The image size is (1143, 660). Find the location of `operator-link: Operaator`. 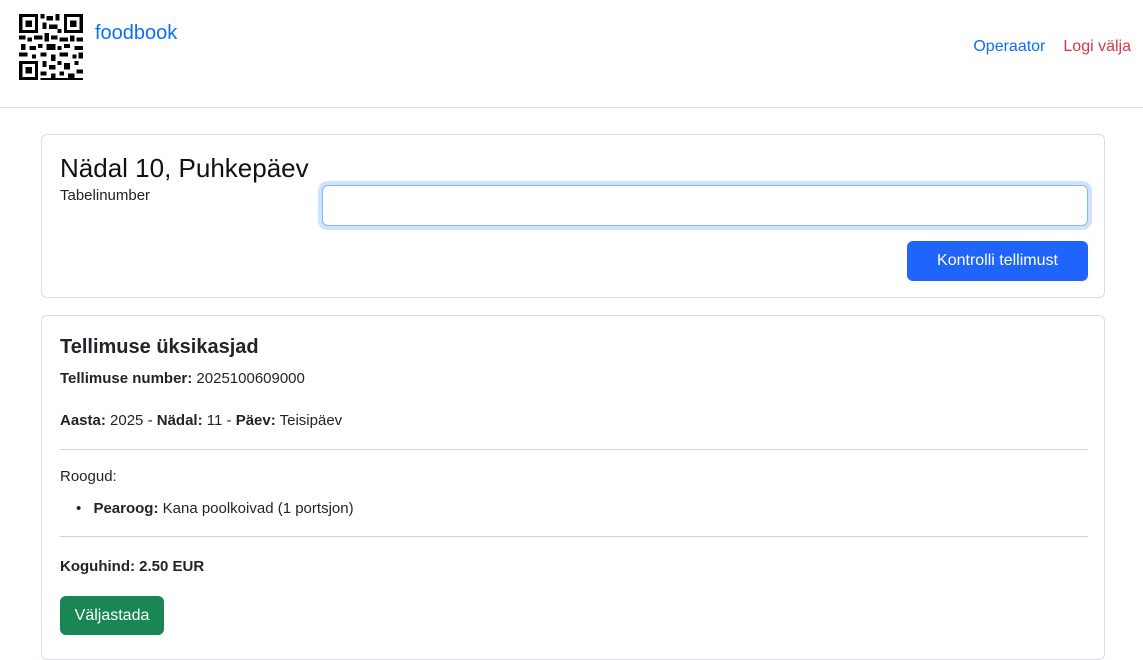

operator-link: Operaator is located at coordinates (1009, 47).